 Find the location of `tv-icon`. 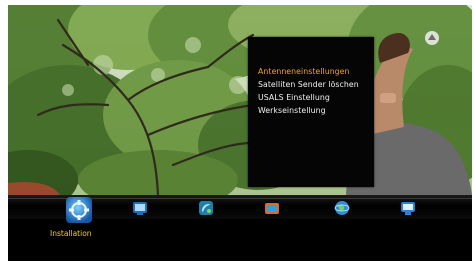

tv-icon is located at coordinates (140, 208).